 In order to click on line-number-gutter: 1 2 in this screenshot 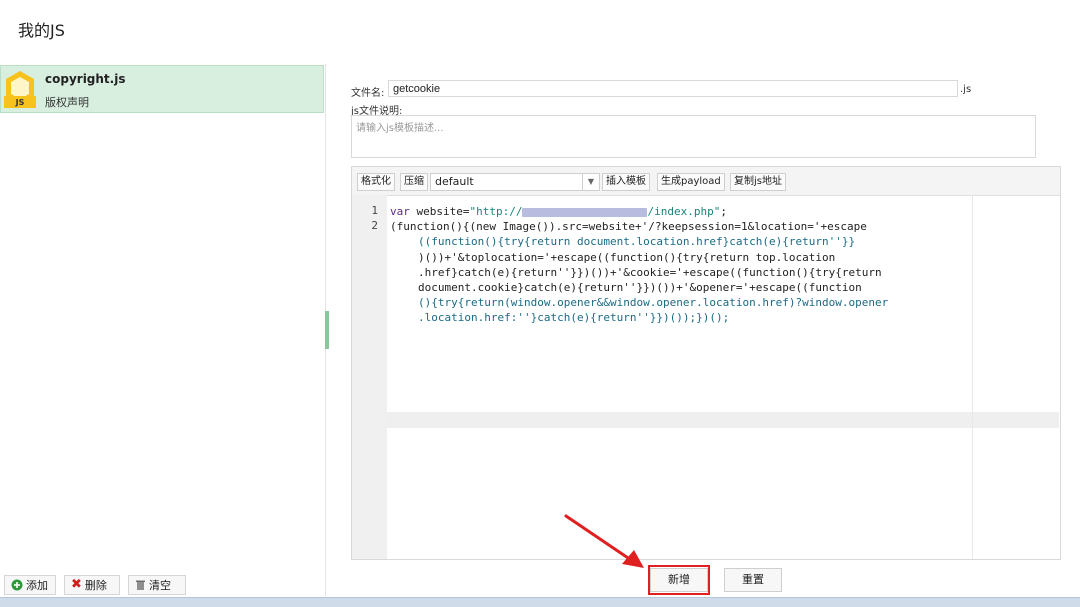, I will do `click(369, 377)`.